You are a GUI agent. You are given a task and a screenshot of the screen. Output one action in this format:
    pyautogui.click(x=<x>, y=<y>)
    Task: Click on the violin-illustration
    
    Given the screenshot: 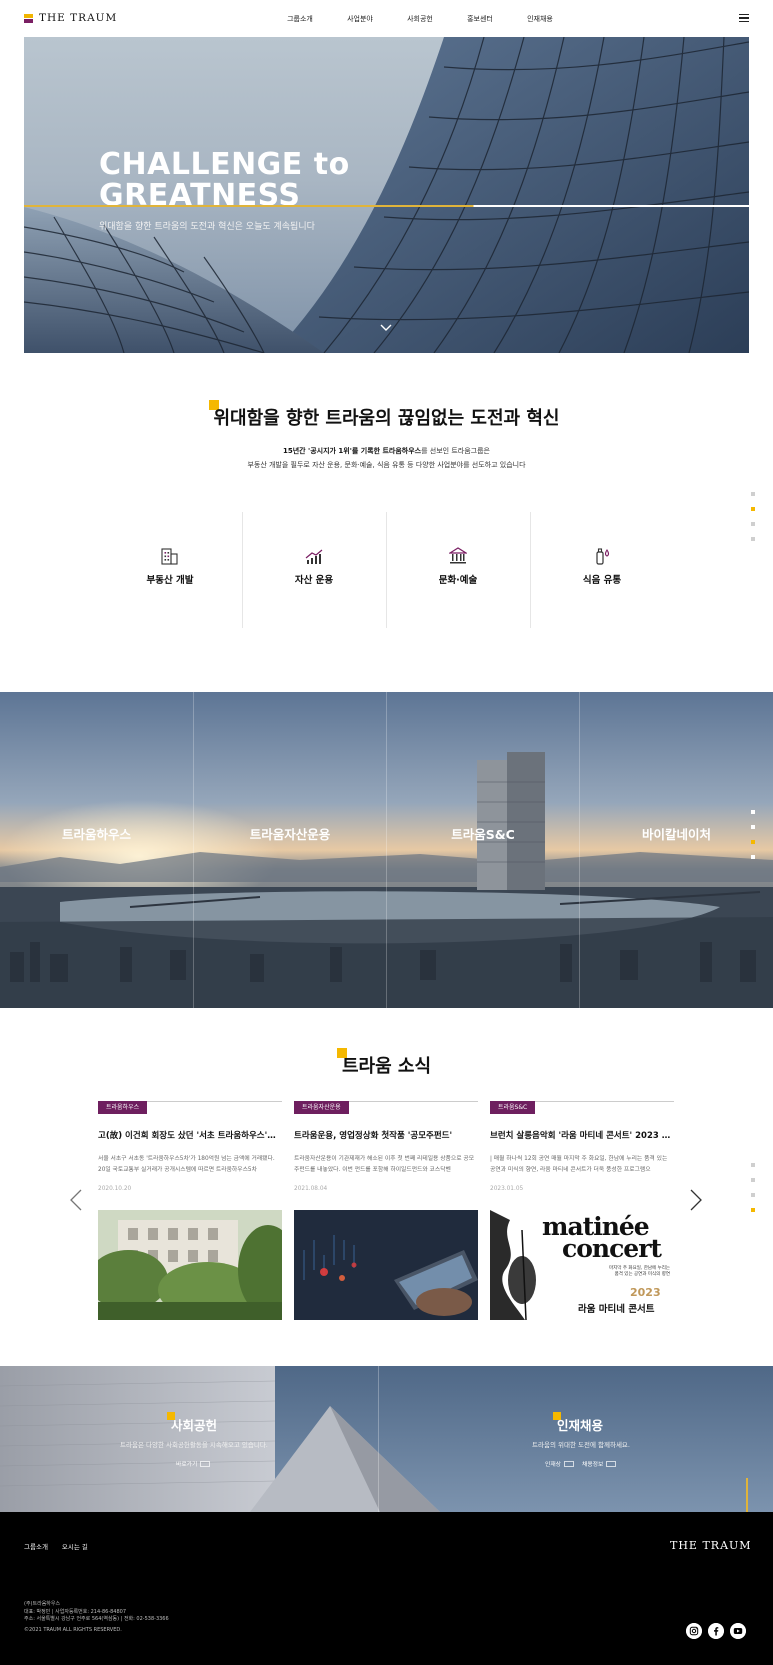 What is the action you would take?
    pyautogui.click(x=513, y=1265)
    